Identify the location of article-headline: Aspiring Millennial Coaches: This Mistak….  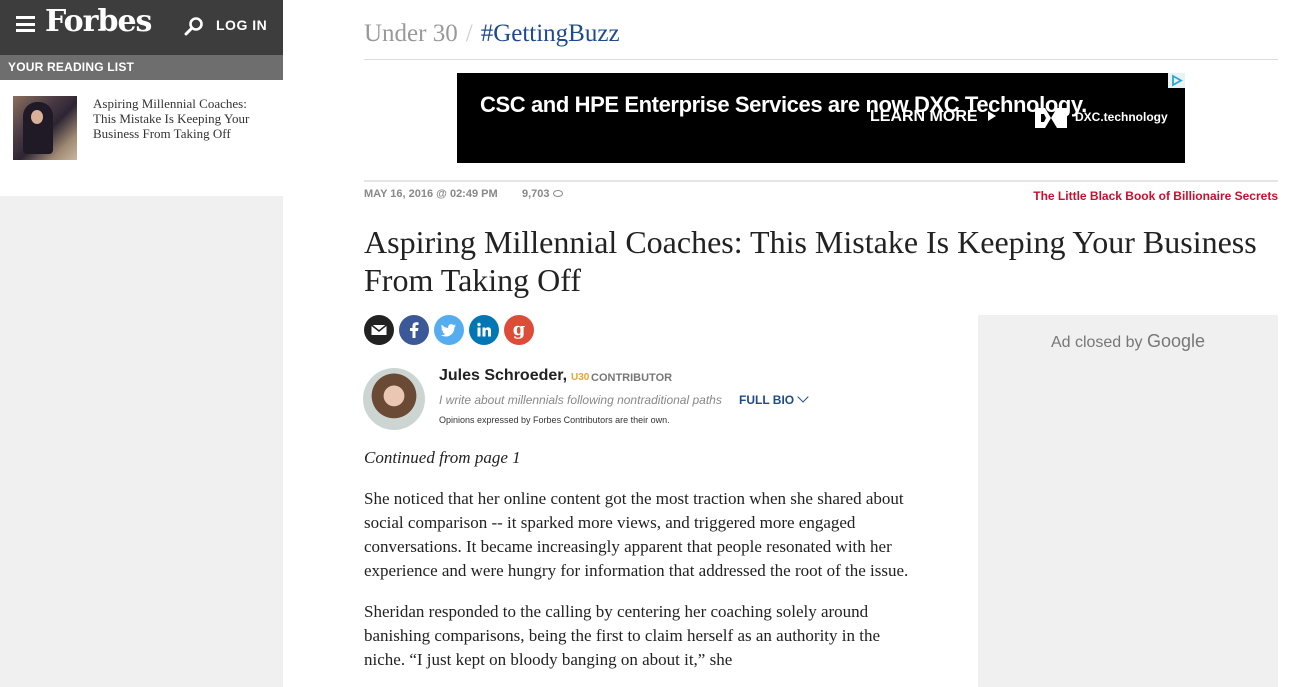
(810, 261).